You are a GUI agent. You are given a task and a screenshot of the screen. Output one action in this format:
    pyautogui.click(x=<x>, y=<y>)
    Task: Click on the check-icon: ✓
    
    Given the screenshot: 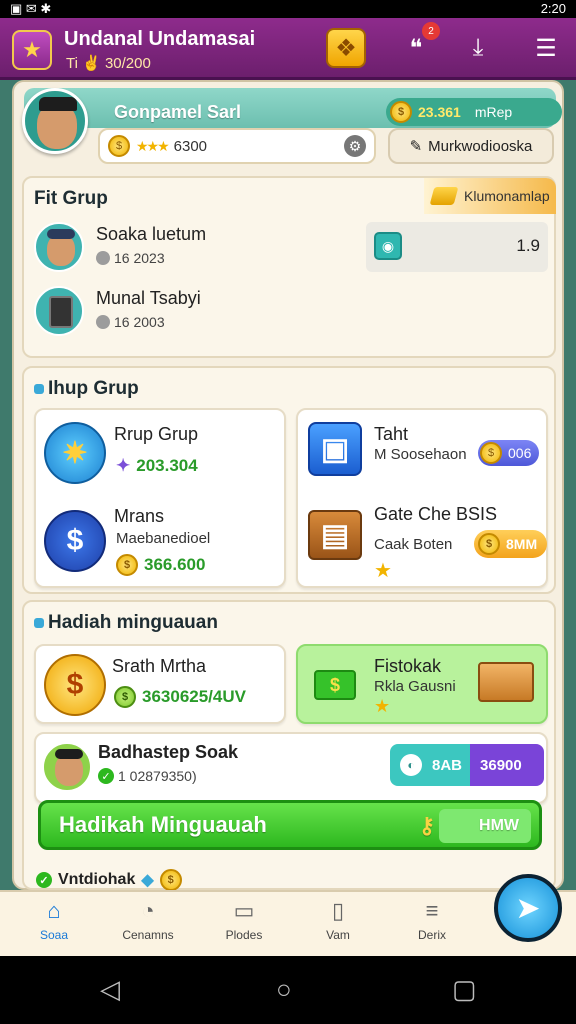 What is the action you would take?
    pyautogui.click(x=44, y=880)
    